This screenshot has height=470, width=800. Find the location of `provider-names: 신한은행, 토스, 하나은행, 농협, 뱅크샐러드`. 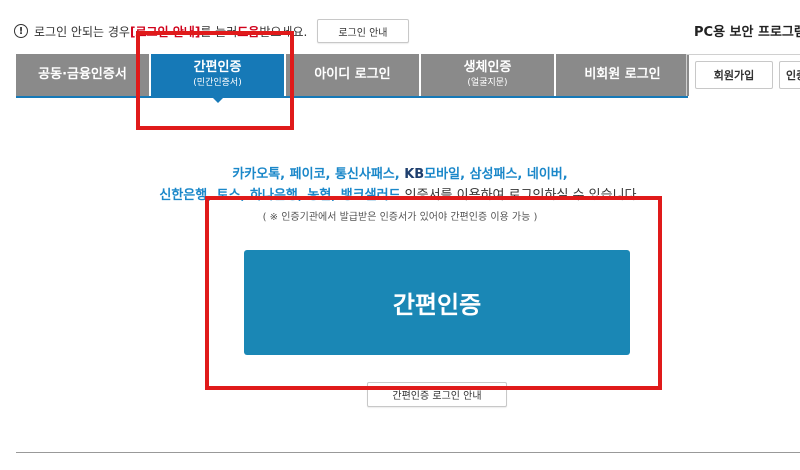

provider-names: 신한은행, 토스, 하나은행, 농협, 뱅크샐러드 is located at coordinates (280, 195).